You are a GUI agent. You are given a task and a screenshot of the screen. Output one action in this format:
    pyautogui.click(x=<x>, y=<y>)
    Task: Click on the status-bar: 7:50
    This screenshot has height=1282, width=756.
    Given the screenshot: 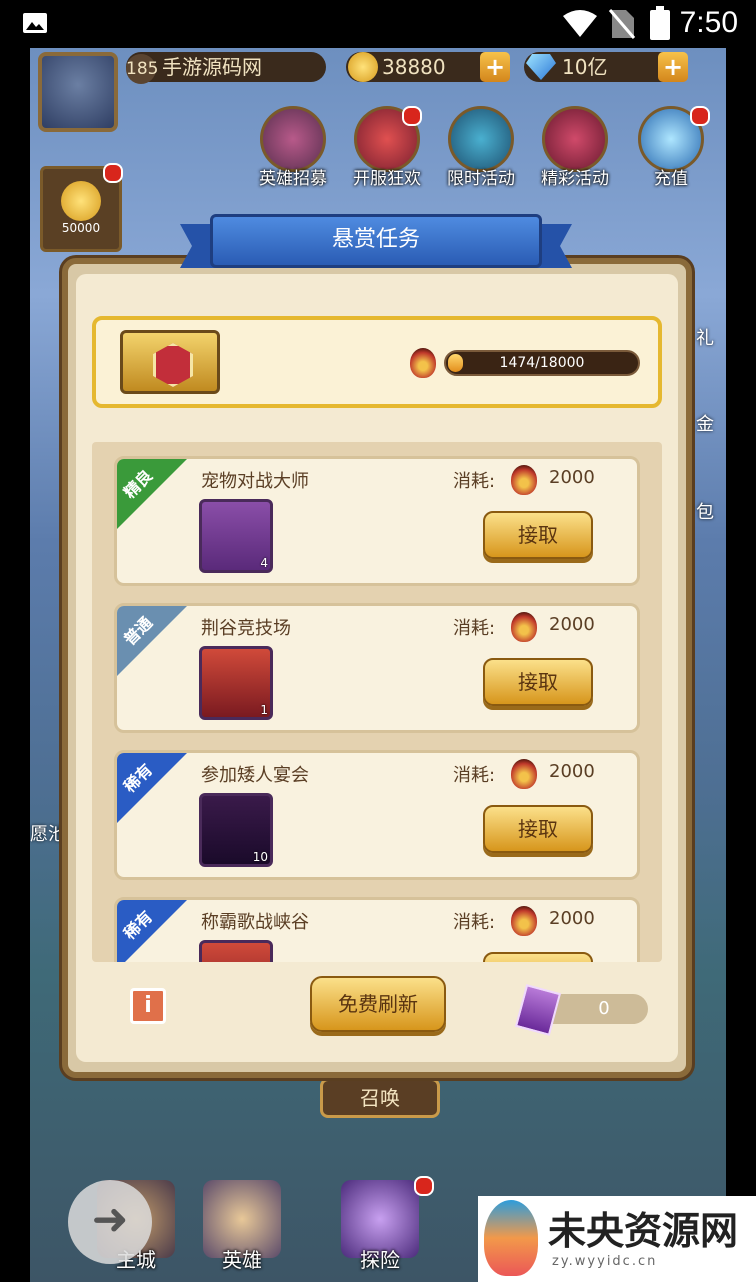 What is the action you would take?
    pyautogui.click(x=378, y=24)
    